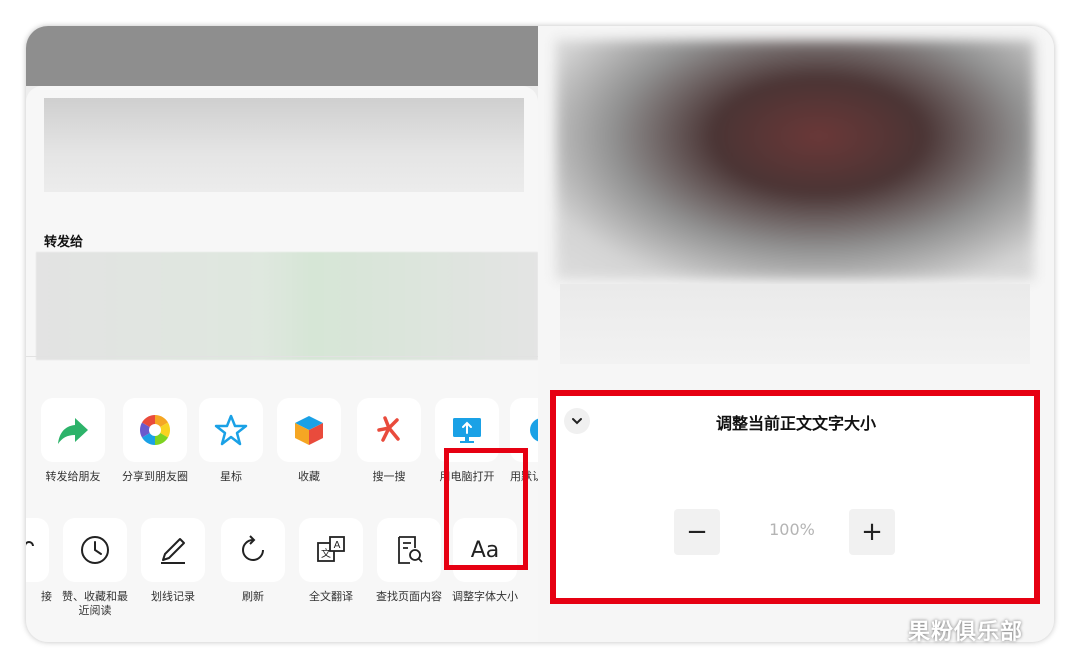  I want to click on pen-icon, so click(173, 550).